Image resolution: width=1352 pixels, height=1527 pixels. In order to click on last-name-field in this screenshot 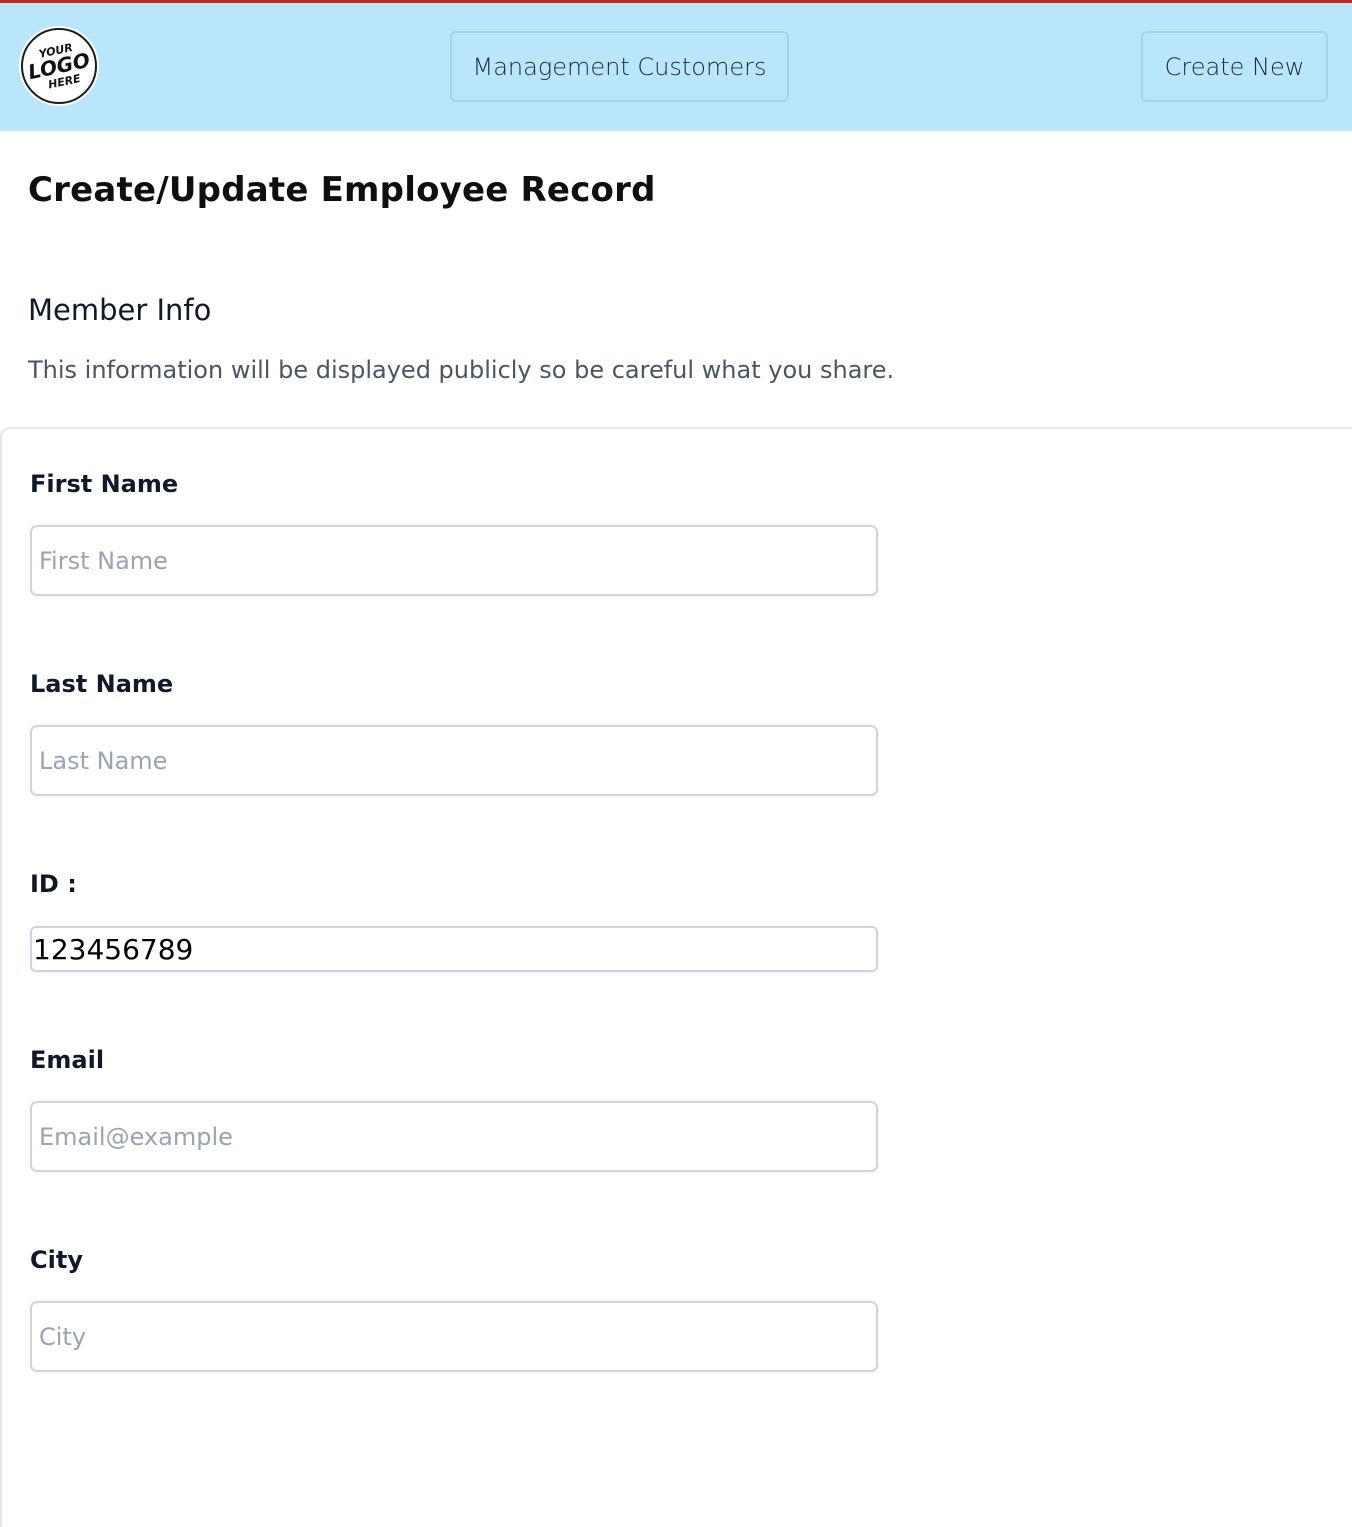, I will do `click(454, 760)`.